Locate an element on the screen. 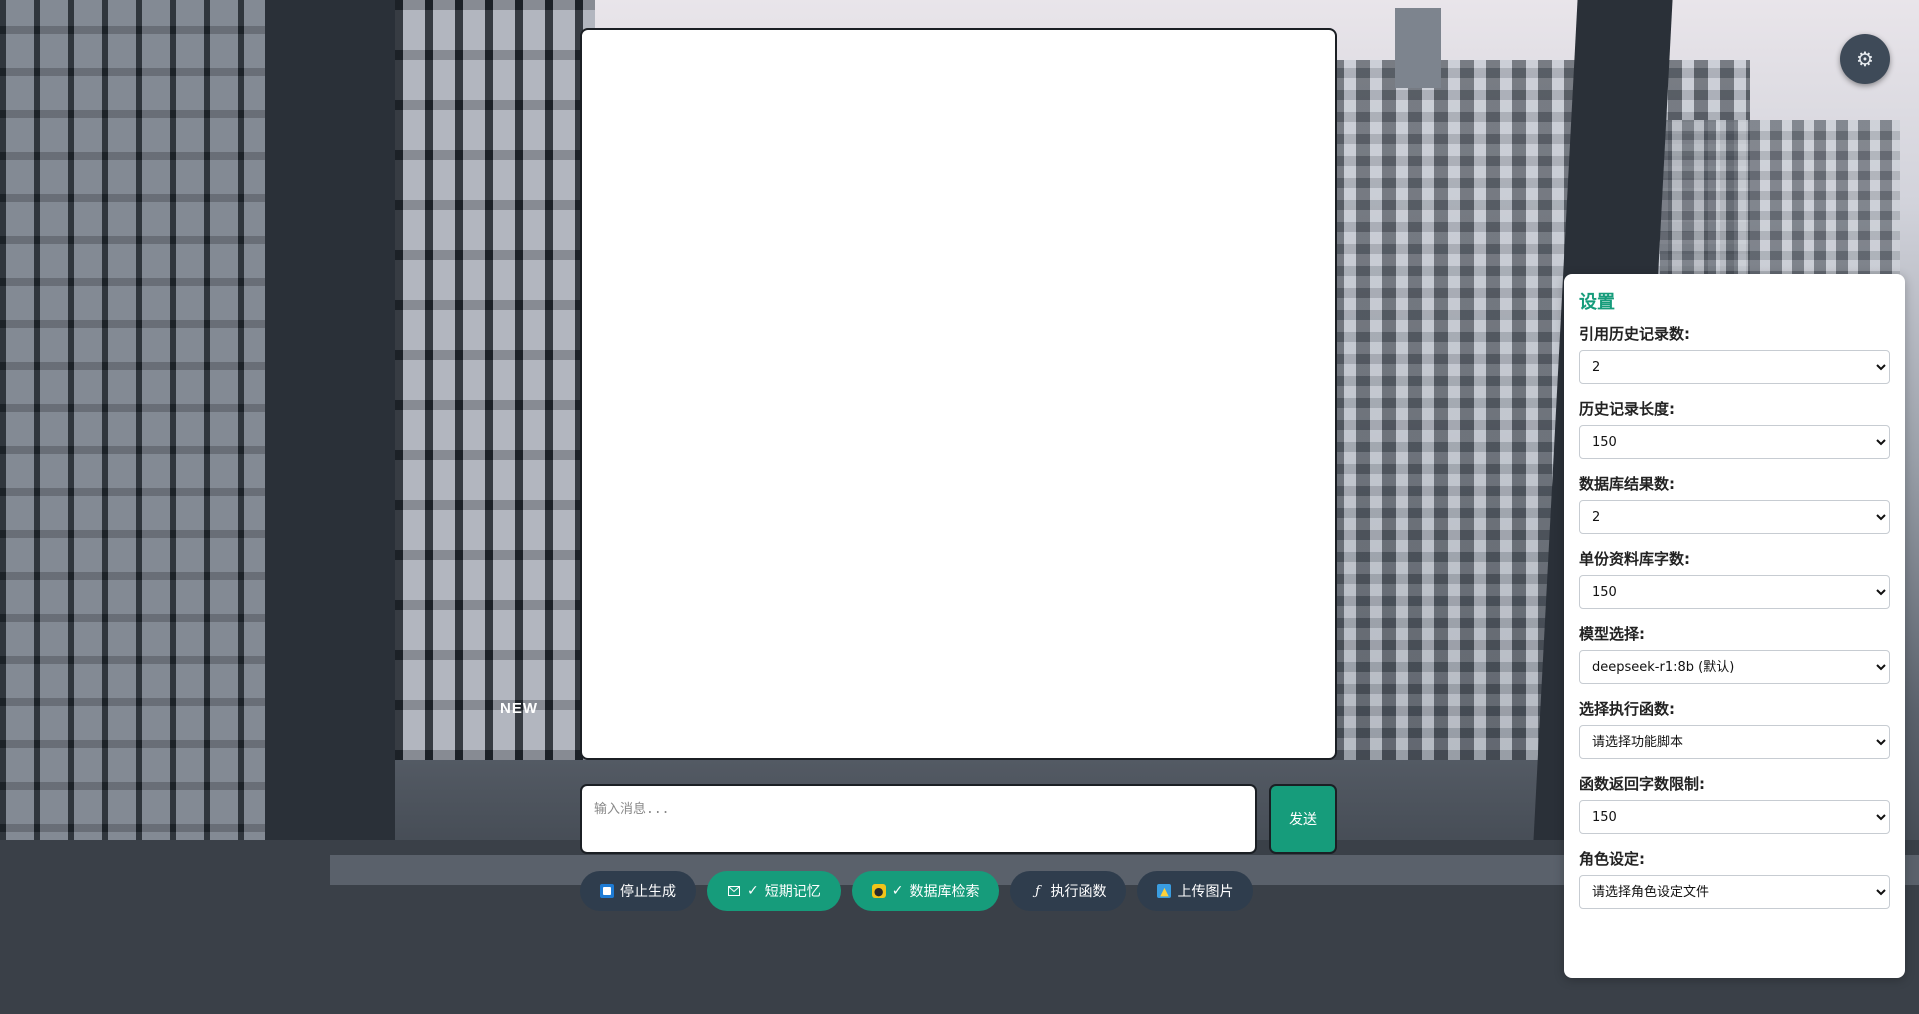  database-search-toggle: ● ✓ 数据库检索 is located at coordinates (925, 891).